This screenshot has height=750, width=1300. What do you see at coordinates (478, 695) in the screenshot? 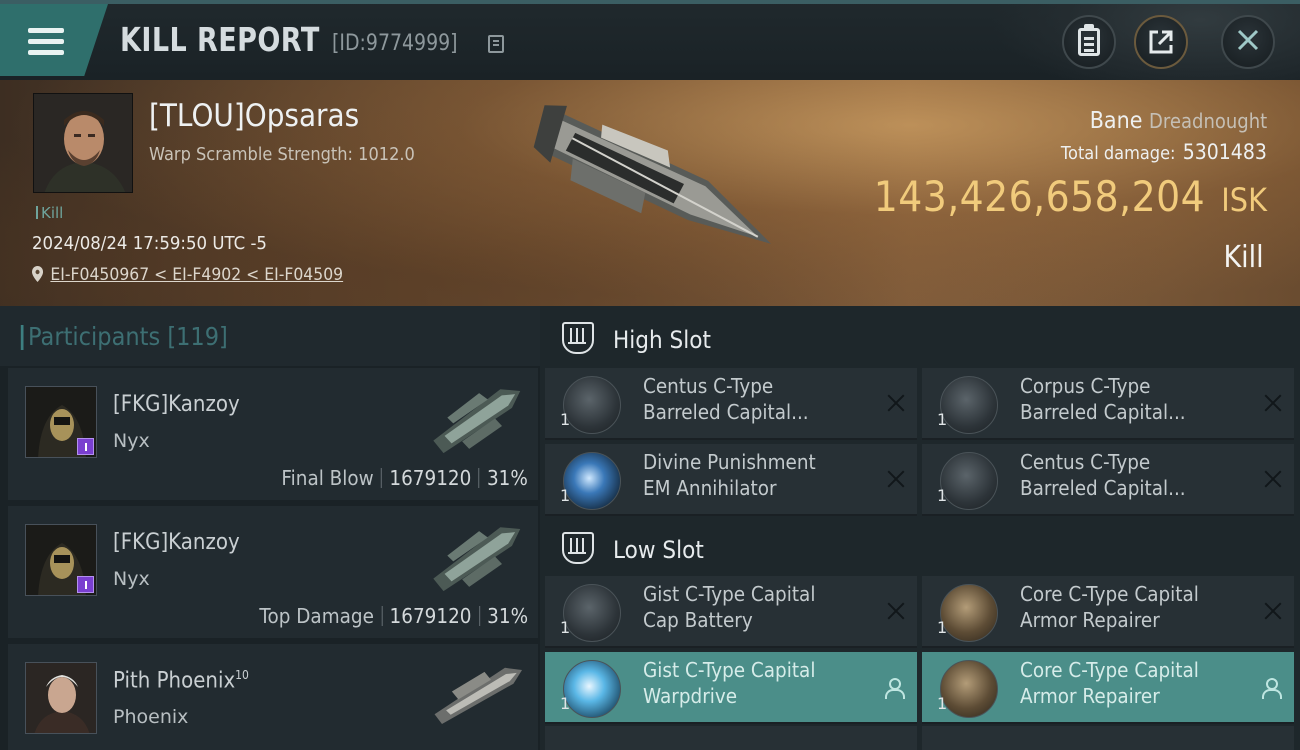
I see `participant-ship-image` at bounding box center [478, 695].